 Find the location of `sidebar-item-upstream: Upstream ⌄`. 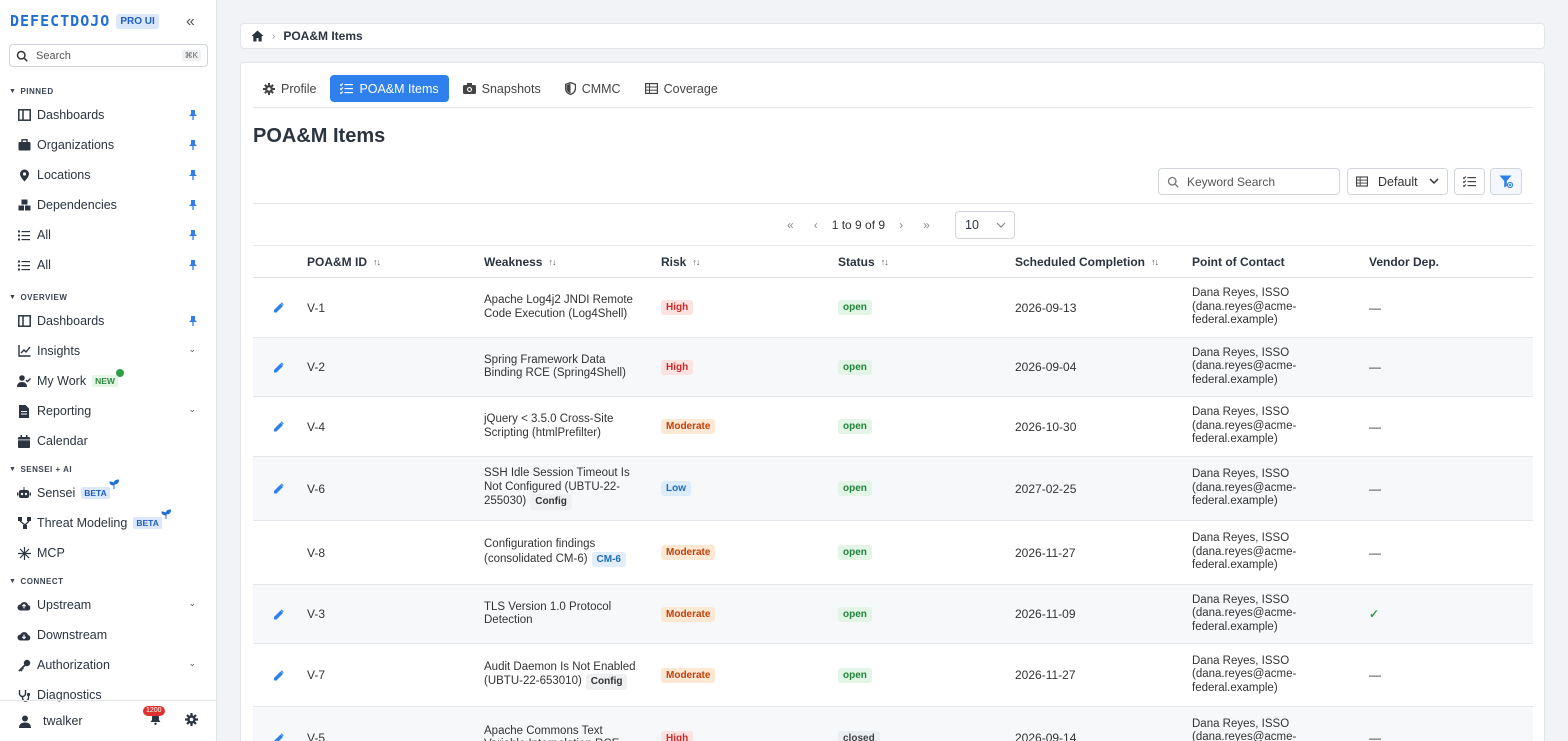

sidebar-item-upstream: Upstream ⌄ is located at coordinates (108, 605).